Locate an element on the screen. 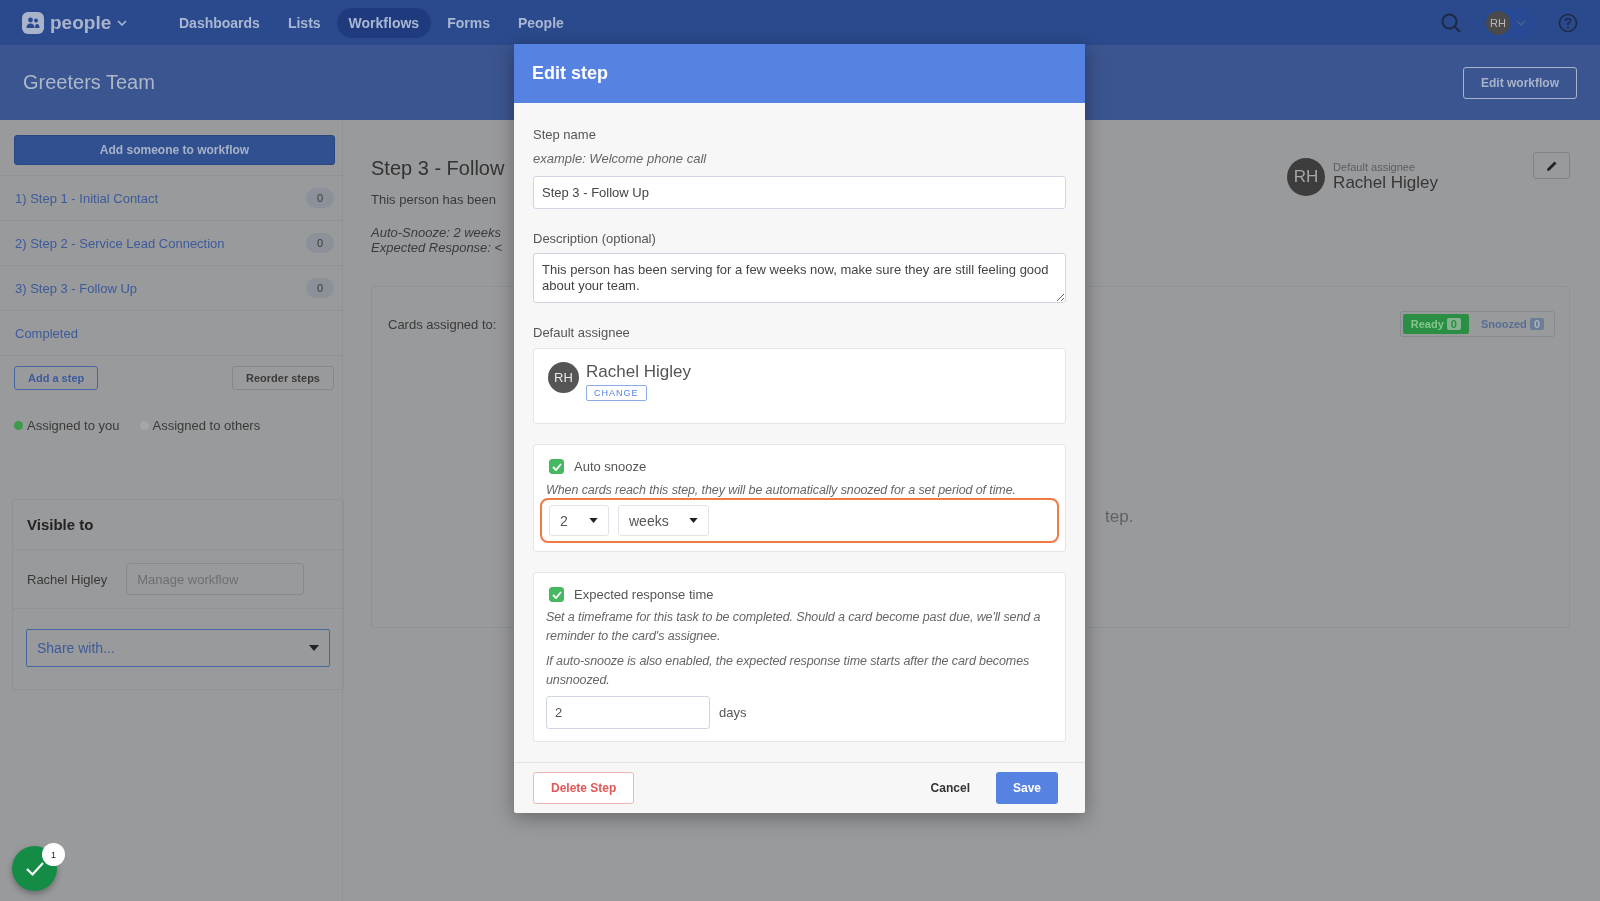 Image resolution: width=1600 pixels, height=901 pixels. delete-step-button: Delete Step is located at coordinates (584, 788).